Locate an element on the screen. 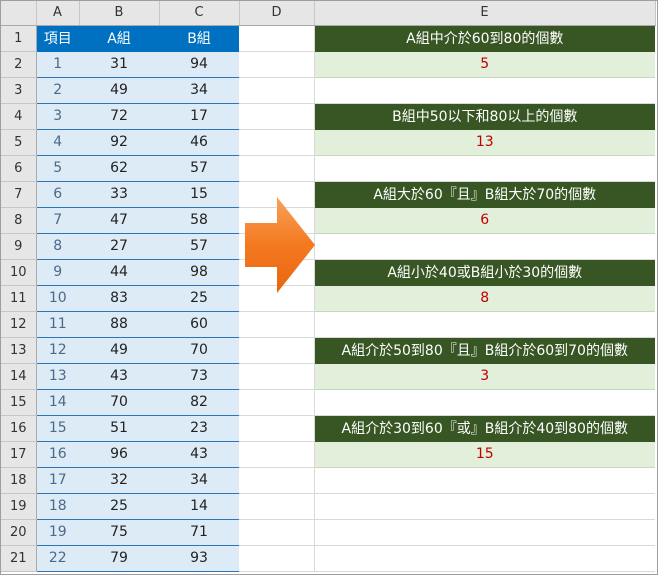 The height and width of the screenshot is (575, 658). item-cell: 16 is located at coordinates (57, 454).